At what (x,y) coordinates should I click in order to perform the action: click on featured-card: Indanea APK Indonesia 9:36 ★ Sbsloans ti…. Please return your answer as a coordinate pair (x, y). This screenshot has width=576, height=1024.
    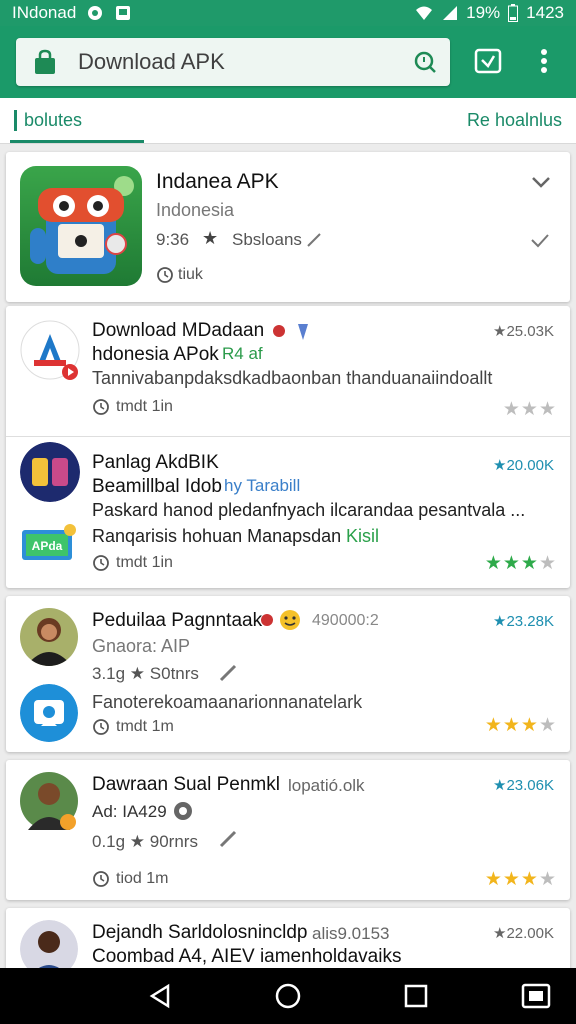
    Looking at the image, I should click on (288, 227).